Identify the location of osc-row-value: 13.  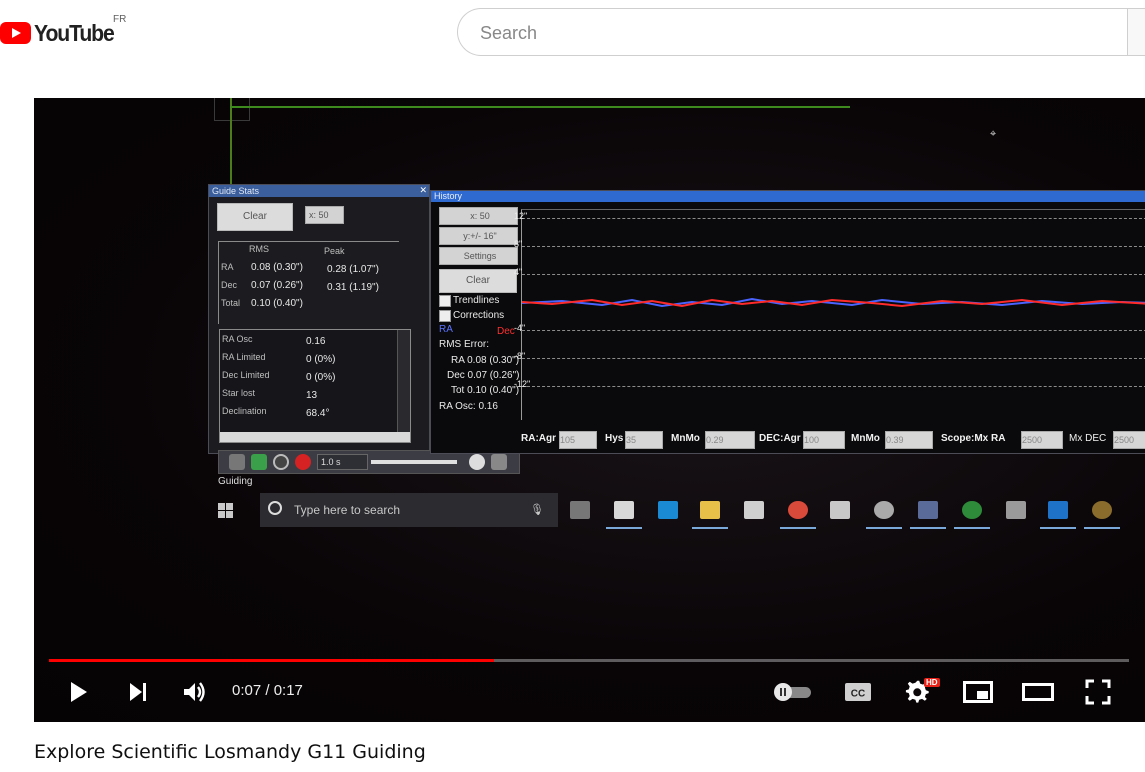
(312, 395).